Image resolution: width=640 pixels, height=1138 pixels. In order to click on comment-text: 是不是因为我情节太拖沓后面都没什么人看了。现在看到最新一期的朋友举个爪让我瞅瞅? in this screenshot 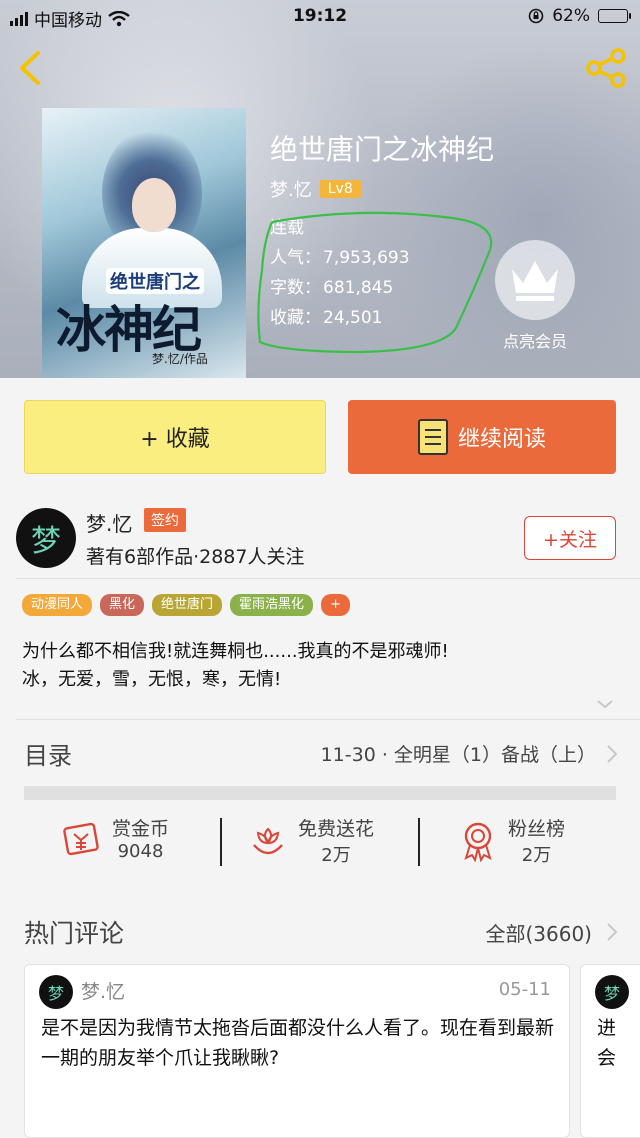, I will do `click(298, 1043)`.